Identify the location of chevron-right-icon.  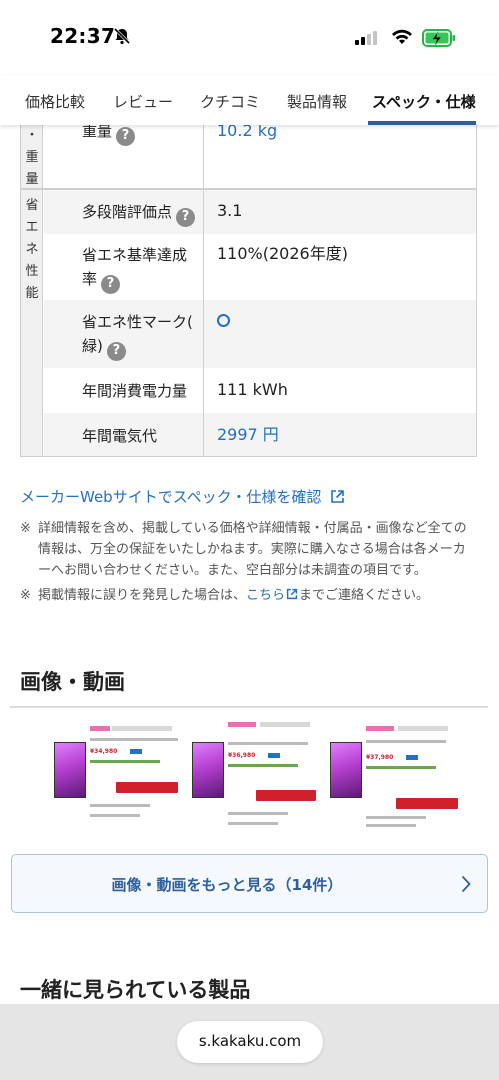
(466, 884).